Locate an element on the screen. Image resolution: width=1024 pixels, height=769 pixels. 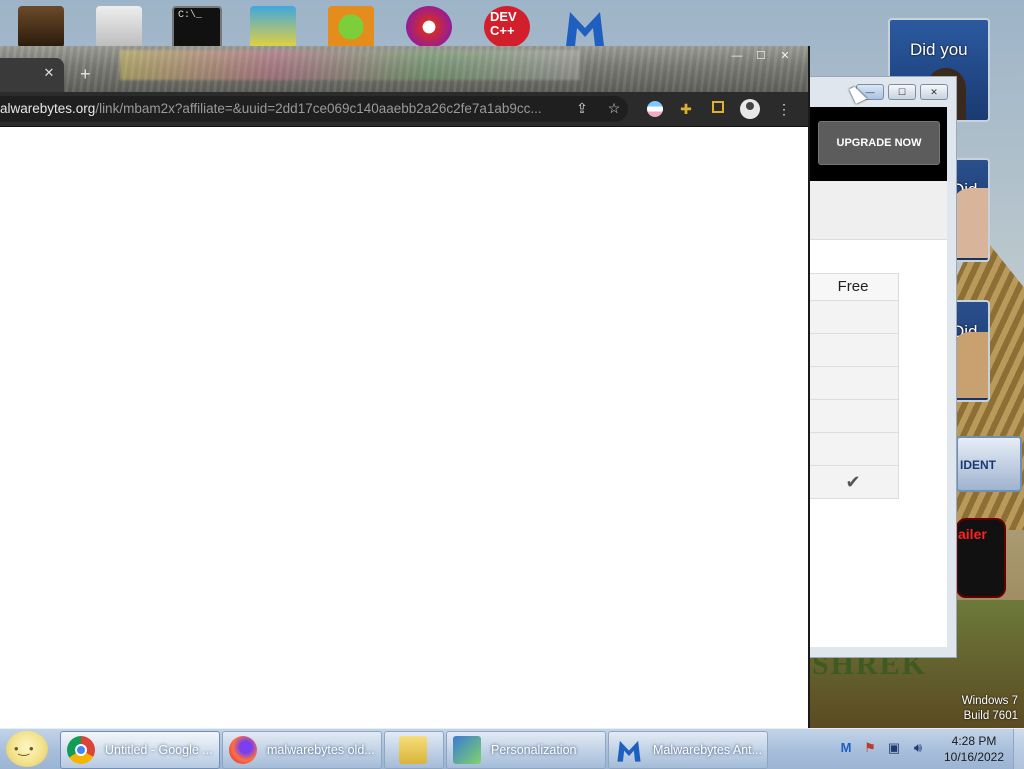
folder-icon is located at coordinates (413, 750).